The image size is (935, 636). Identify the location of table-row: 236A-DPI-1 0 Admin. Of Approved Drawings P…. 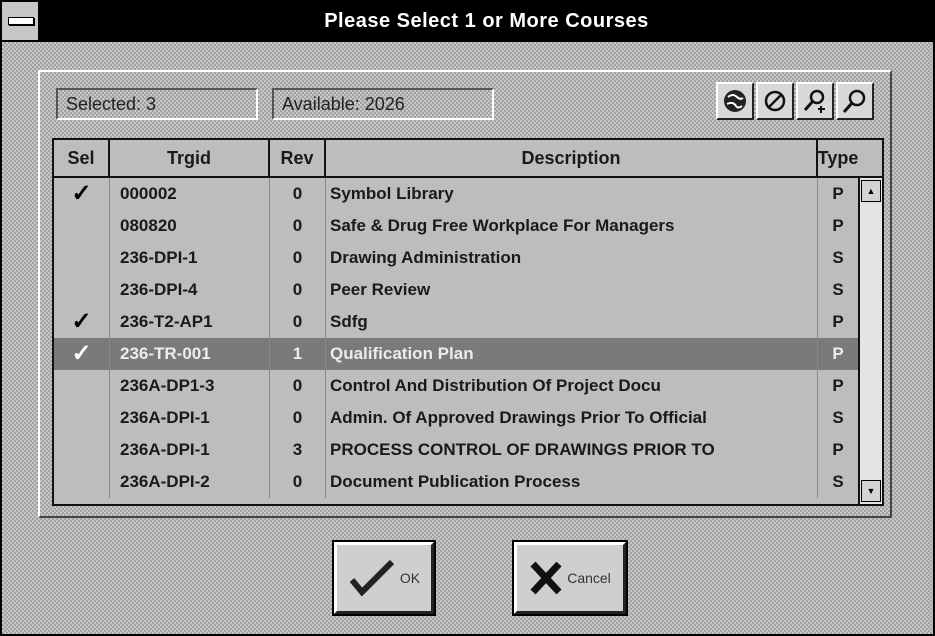
(468, 418).